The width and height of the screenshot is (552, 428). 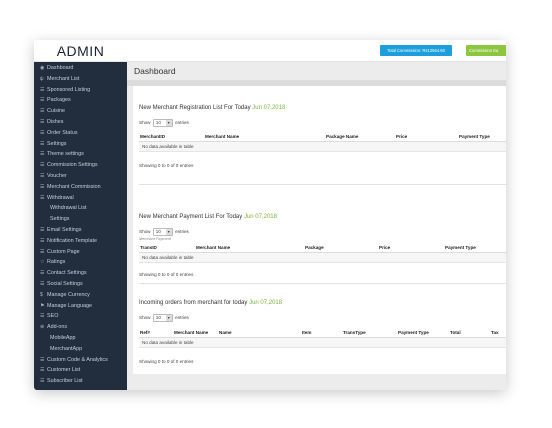 What do you see at coordinates (80, 90) in the screenshot?
I see `sidebar-item-sponsored-listing: ☰ Sponsored Listing` at bounding box center [80, 90].